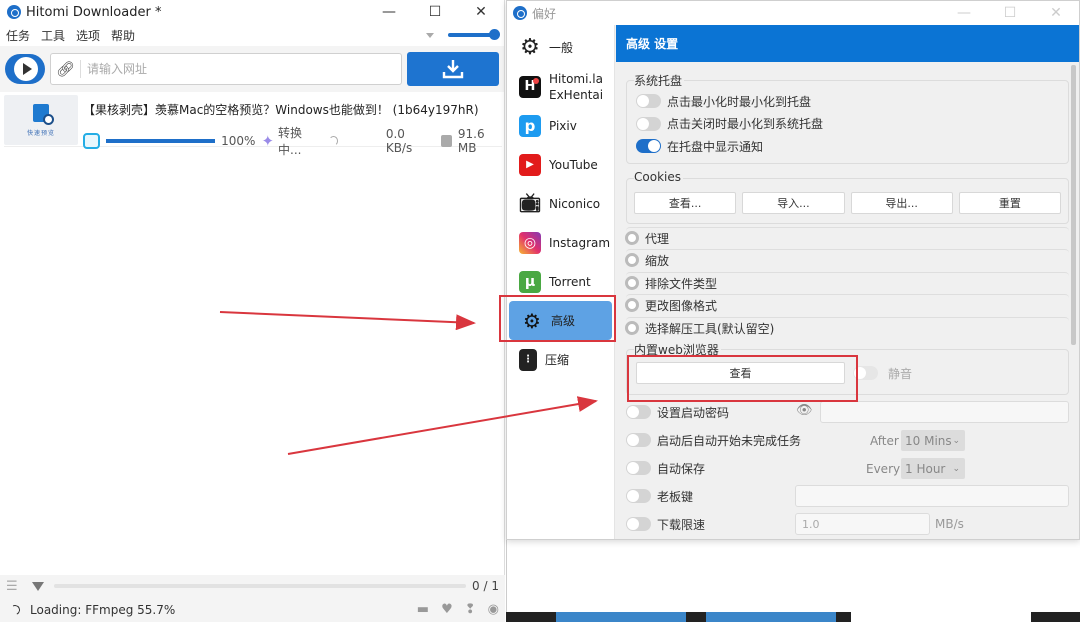 This screenshot has width=1080, height=622. Describe the element at coordinates (804, 410) in the screenshot. I see `eye-hidden-icon: 👁︎` at that location.